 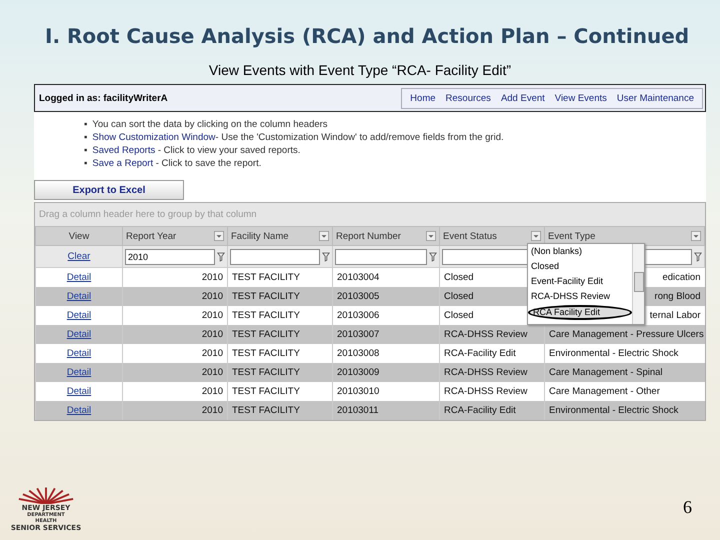 What do you see at coordinates (580, 251) in the screenshot?
I see `dropdown-item: (Non blanks)` at bounding box center [580, 251].